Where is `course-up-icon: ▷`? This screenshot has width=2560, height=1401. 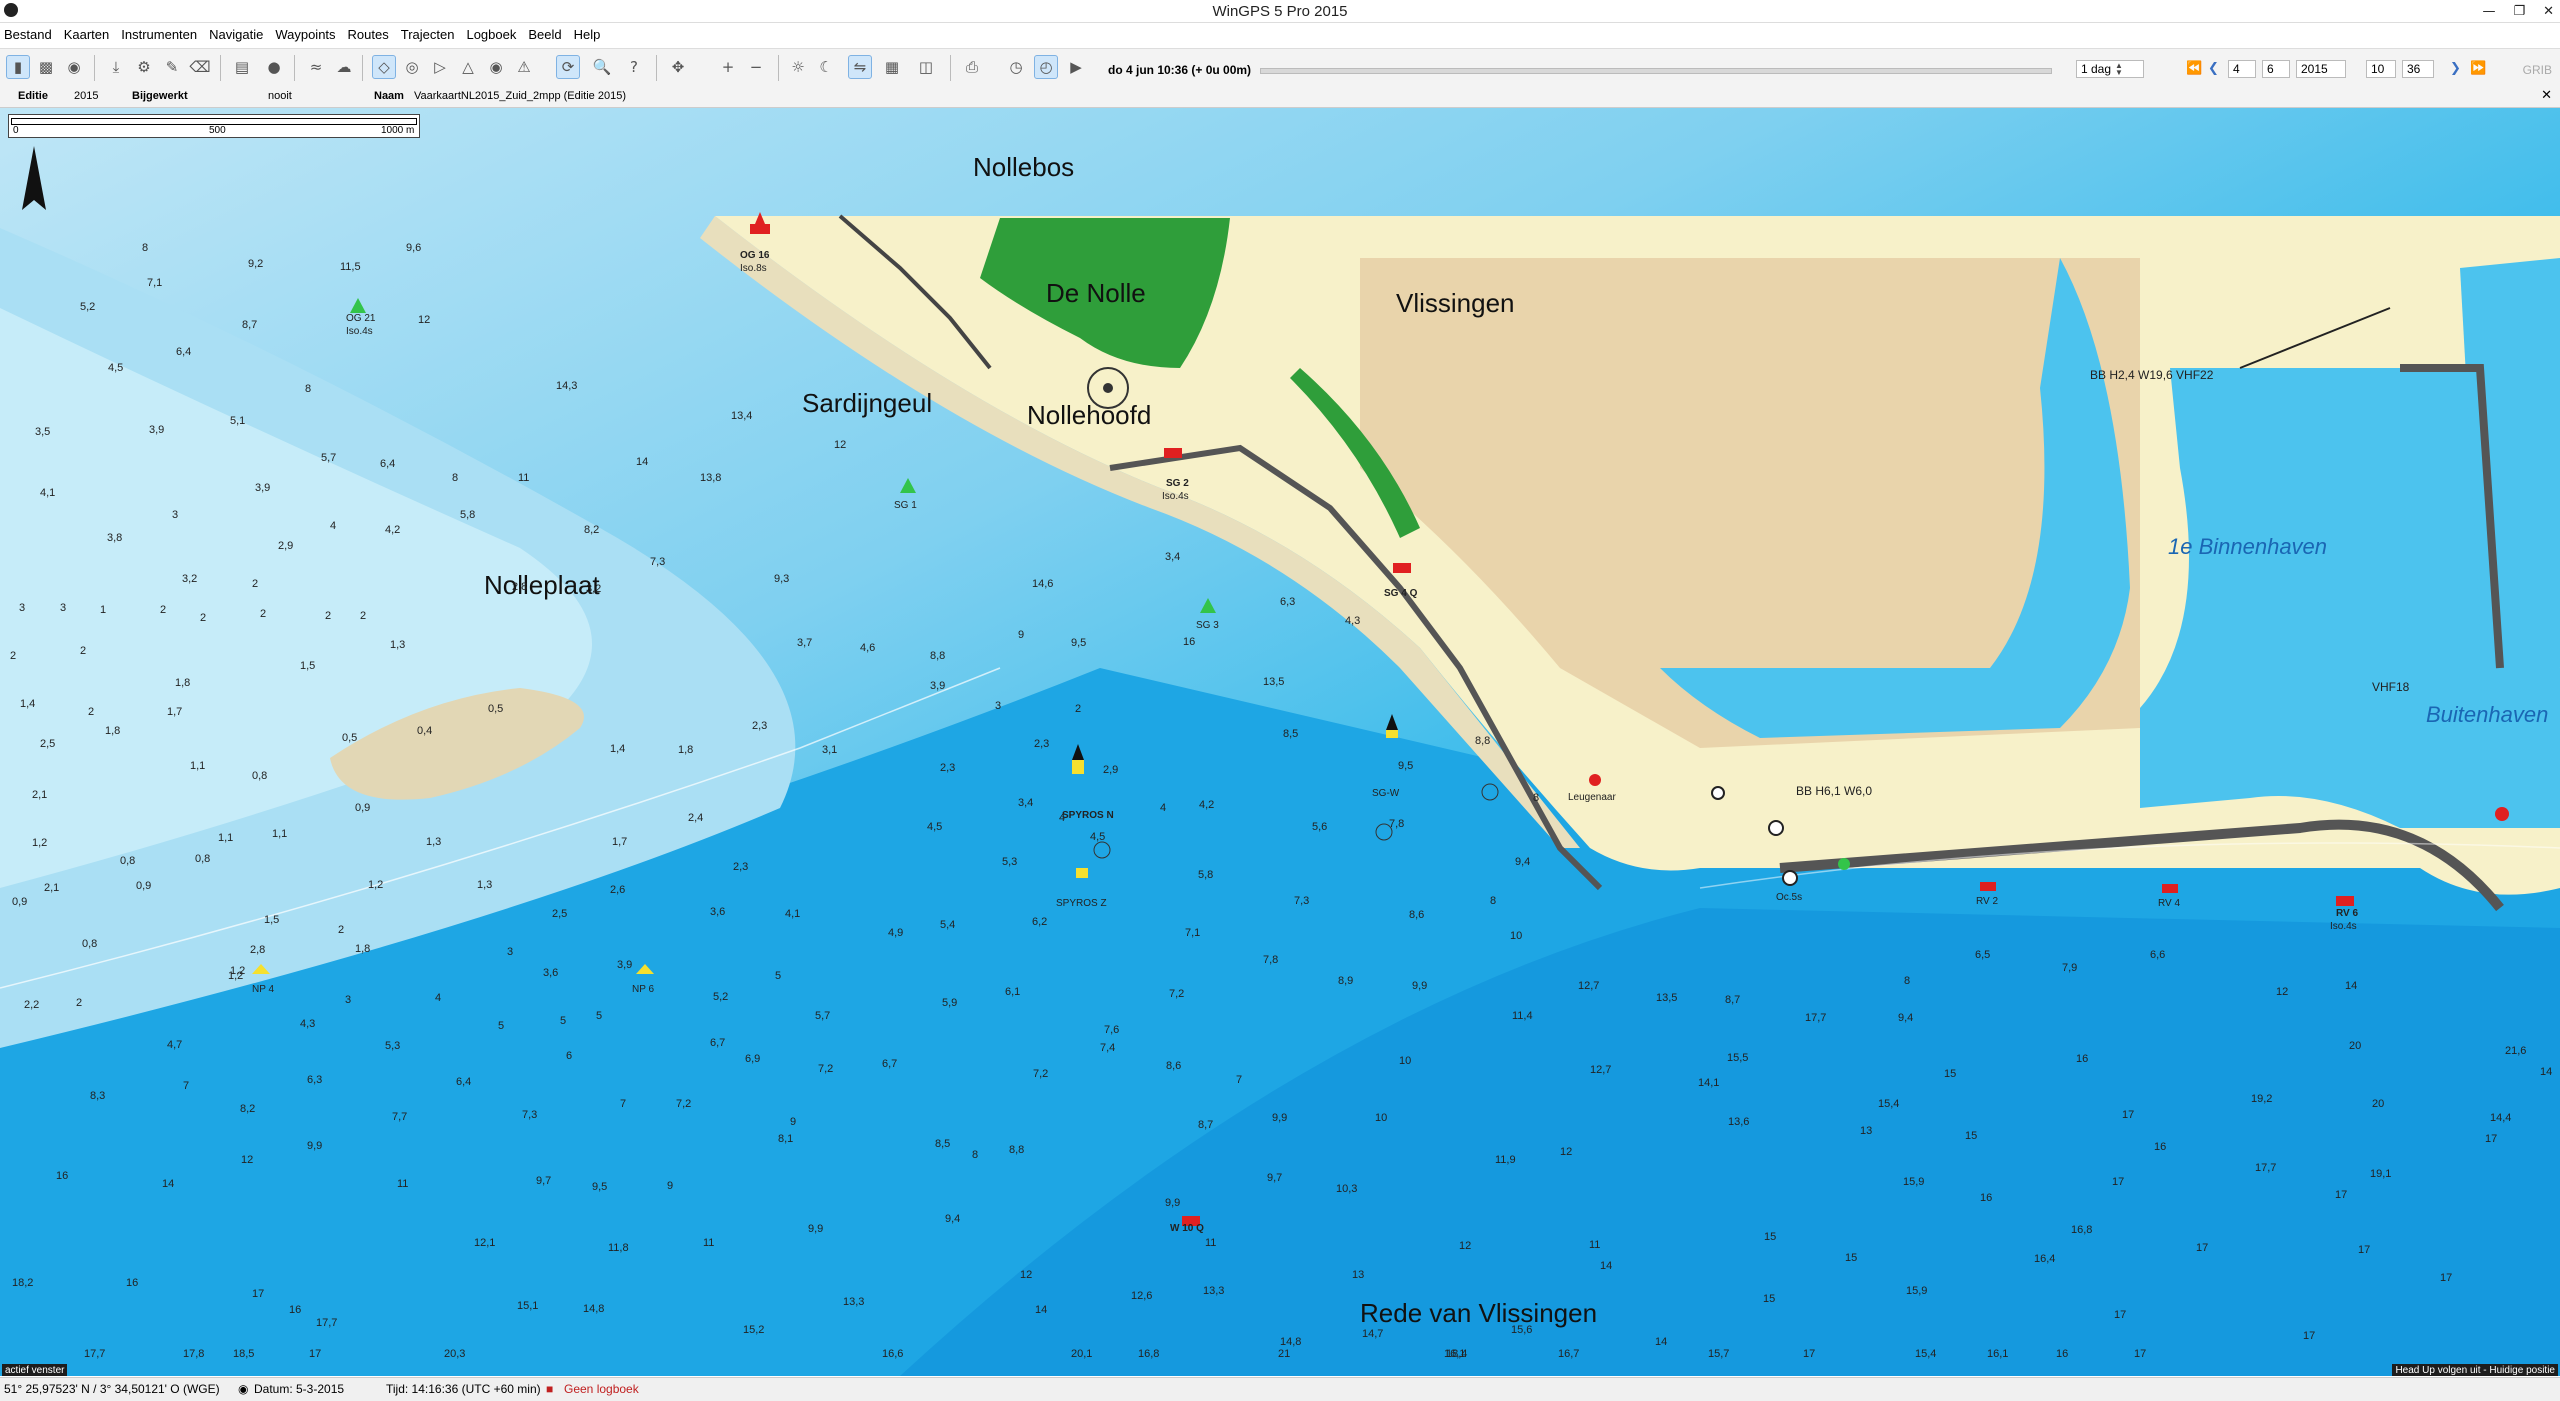 course-up-icon: ▷ is located at coordinates (440, 67).